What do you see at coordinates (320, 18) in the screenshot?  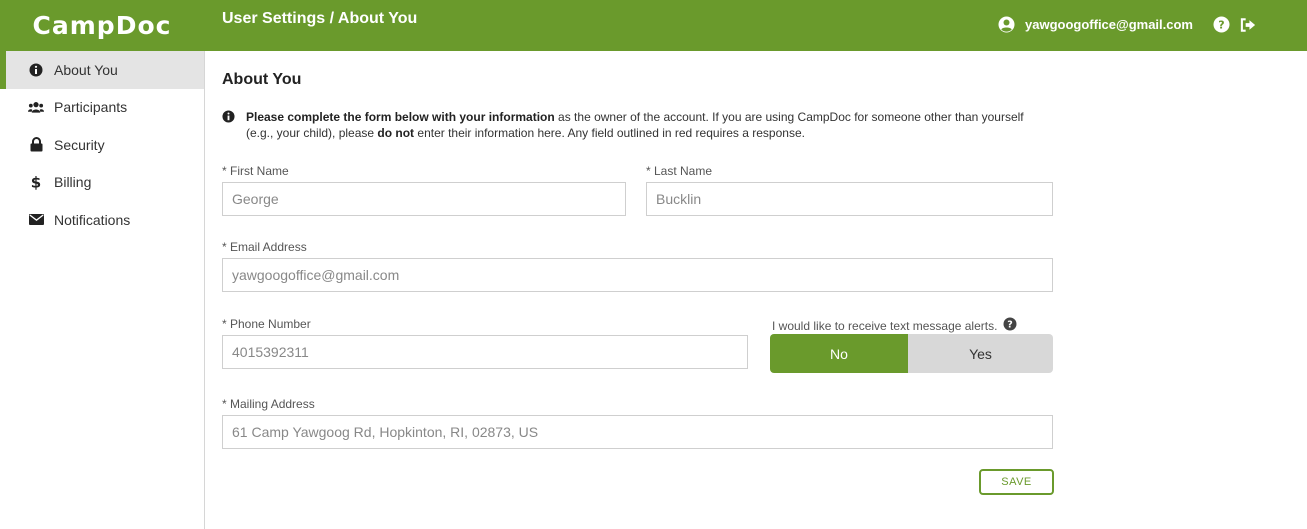 I see `breadcrumb: User Settings / About You` at bounding box center [320, 18].